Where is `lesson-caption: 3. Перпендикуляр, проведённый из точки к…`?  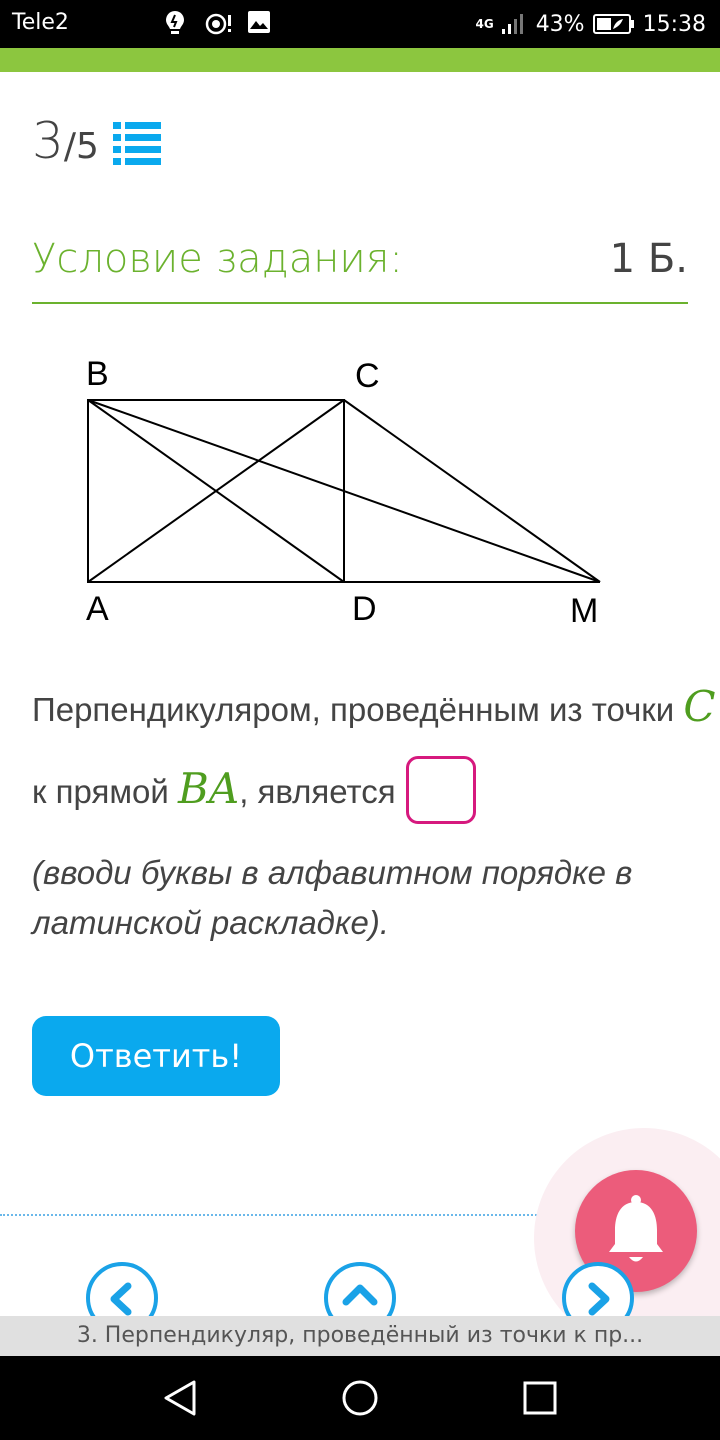
lesson-caption: 3. Перпендикуляр, проведённый из точки к… is located at coordinates (360, 1336).